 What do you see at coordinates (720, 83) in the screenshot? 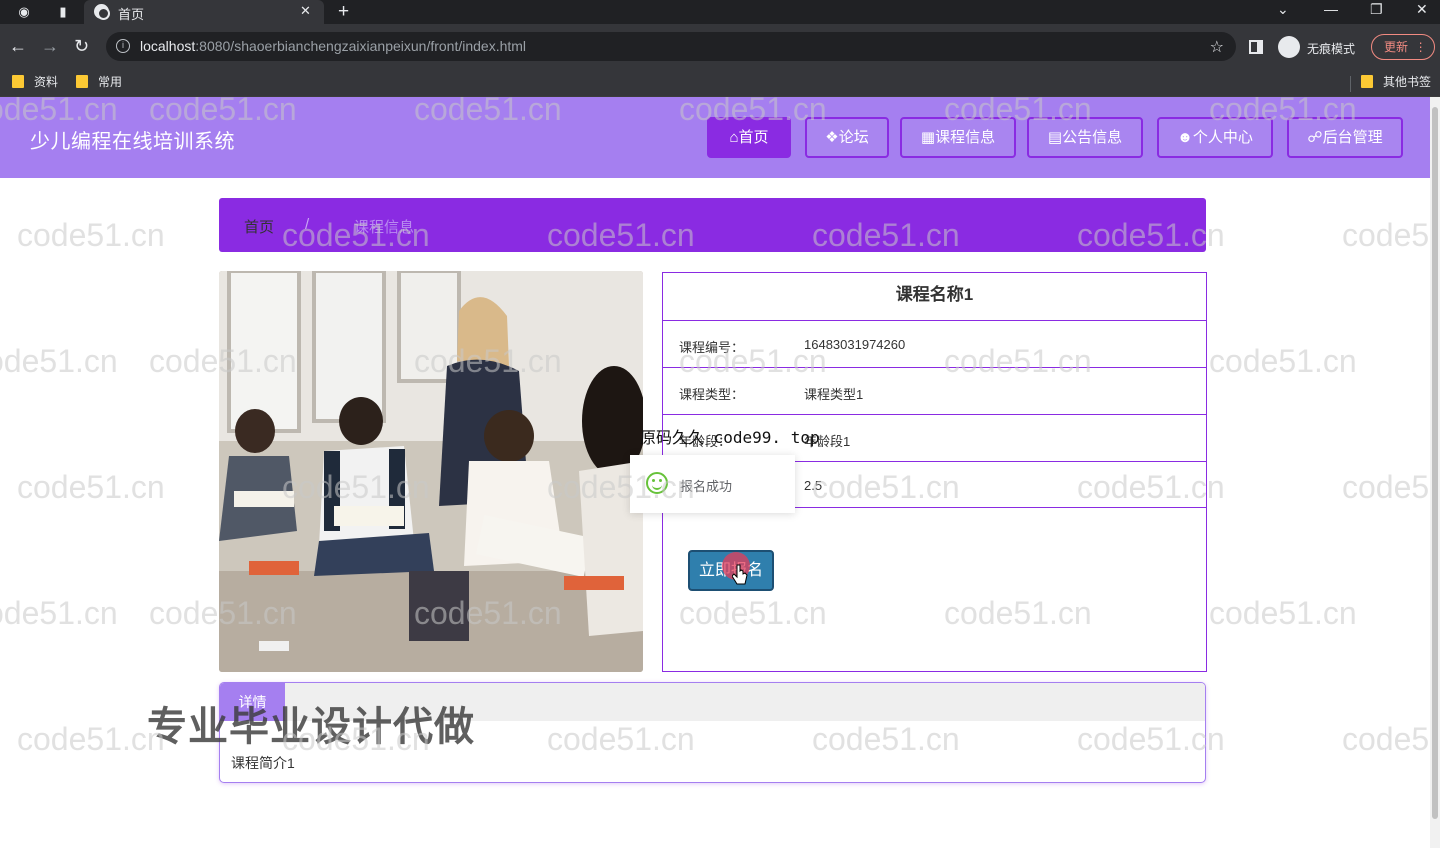
I see `bookmarks-bar: 资料 常用 其他书签` at bounding box center [720, 83].